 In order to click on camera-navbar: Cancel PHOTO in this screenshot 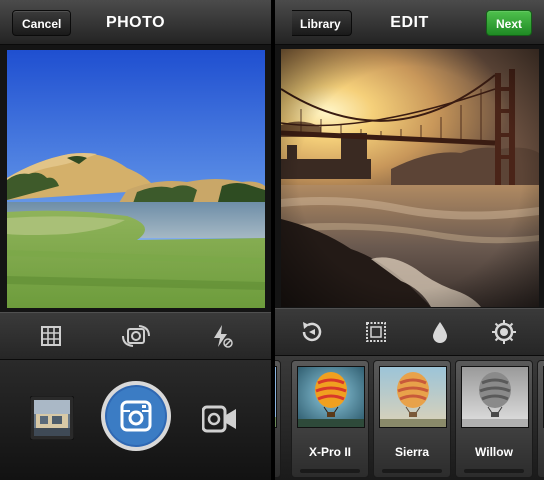, I will do `click(135, 22)`.